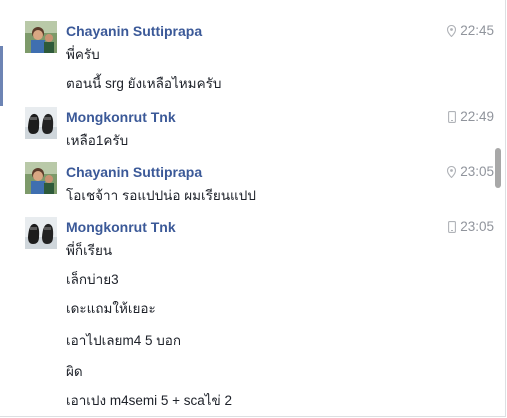  I want to click on timestamp: 22:45, so click(477, 30).